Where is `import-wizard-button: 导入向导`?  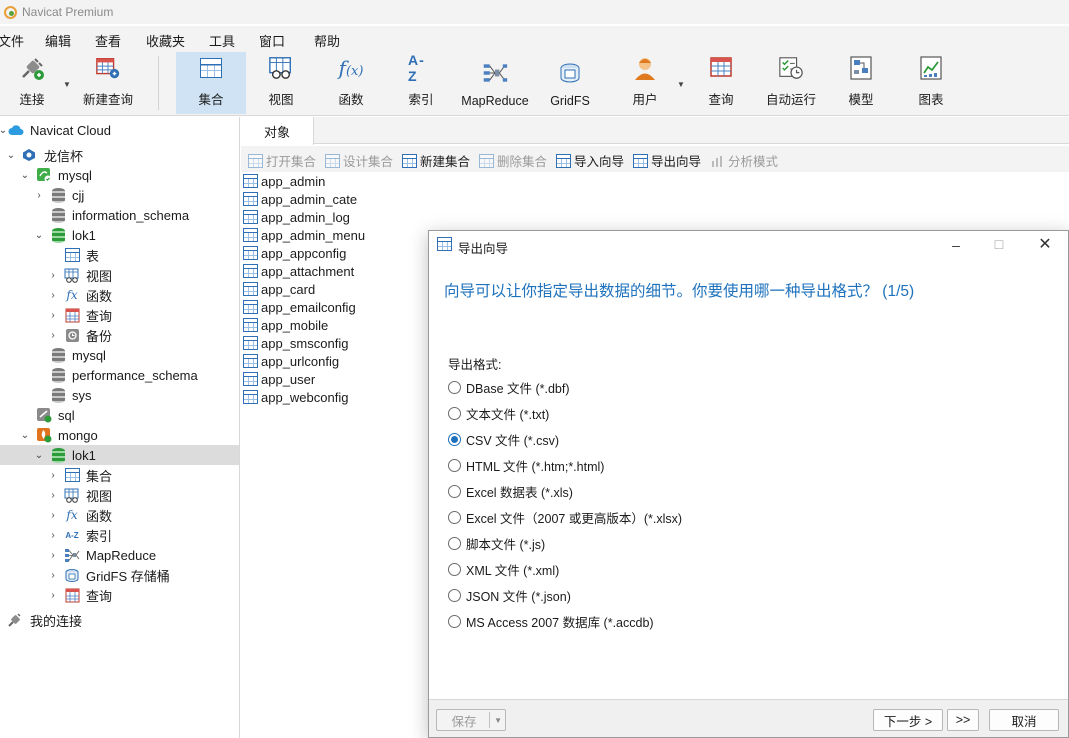
import-wizard-button: 导入向导 is located at coordinates (590, 160).